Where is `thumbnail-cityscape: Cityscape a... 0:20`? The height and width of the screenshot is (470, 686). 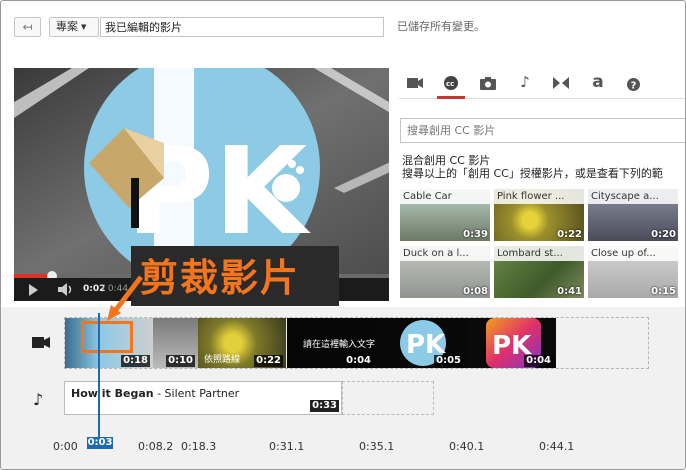 thumbnail-cityscape: Cityscape a... 0:20 is located at coordinates (633, 215).